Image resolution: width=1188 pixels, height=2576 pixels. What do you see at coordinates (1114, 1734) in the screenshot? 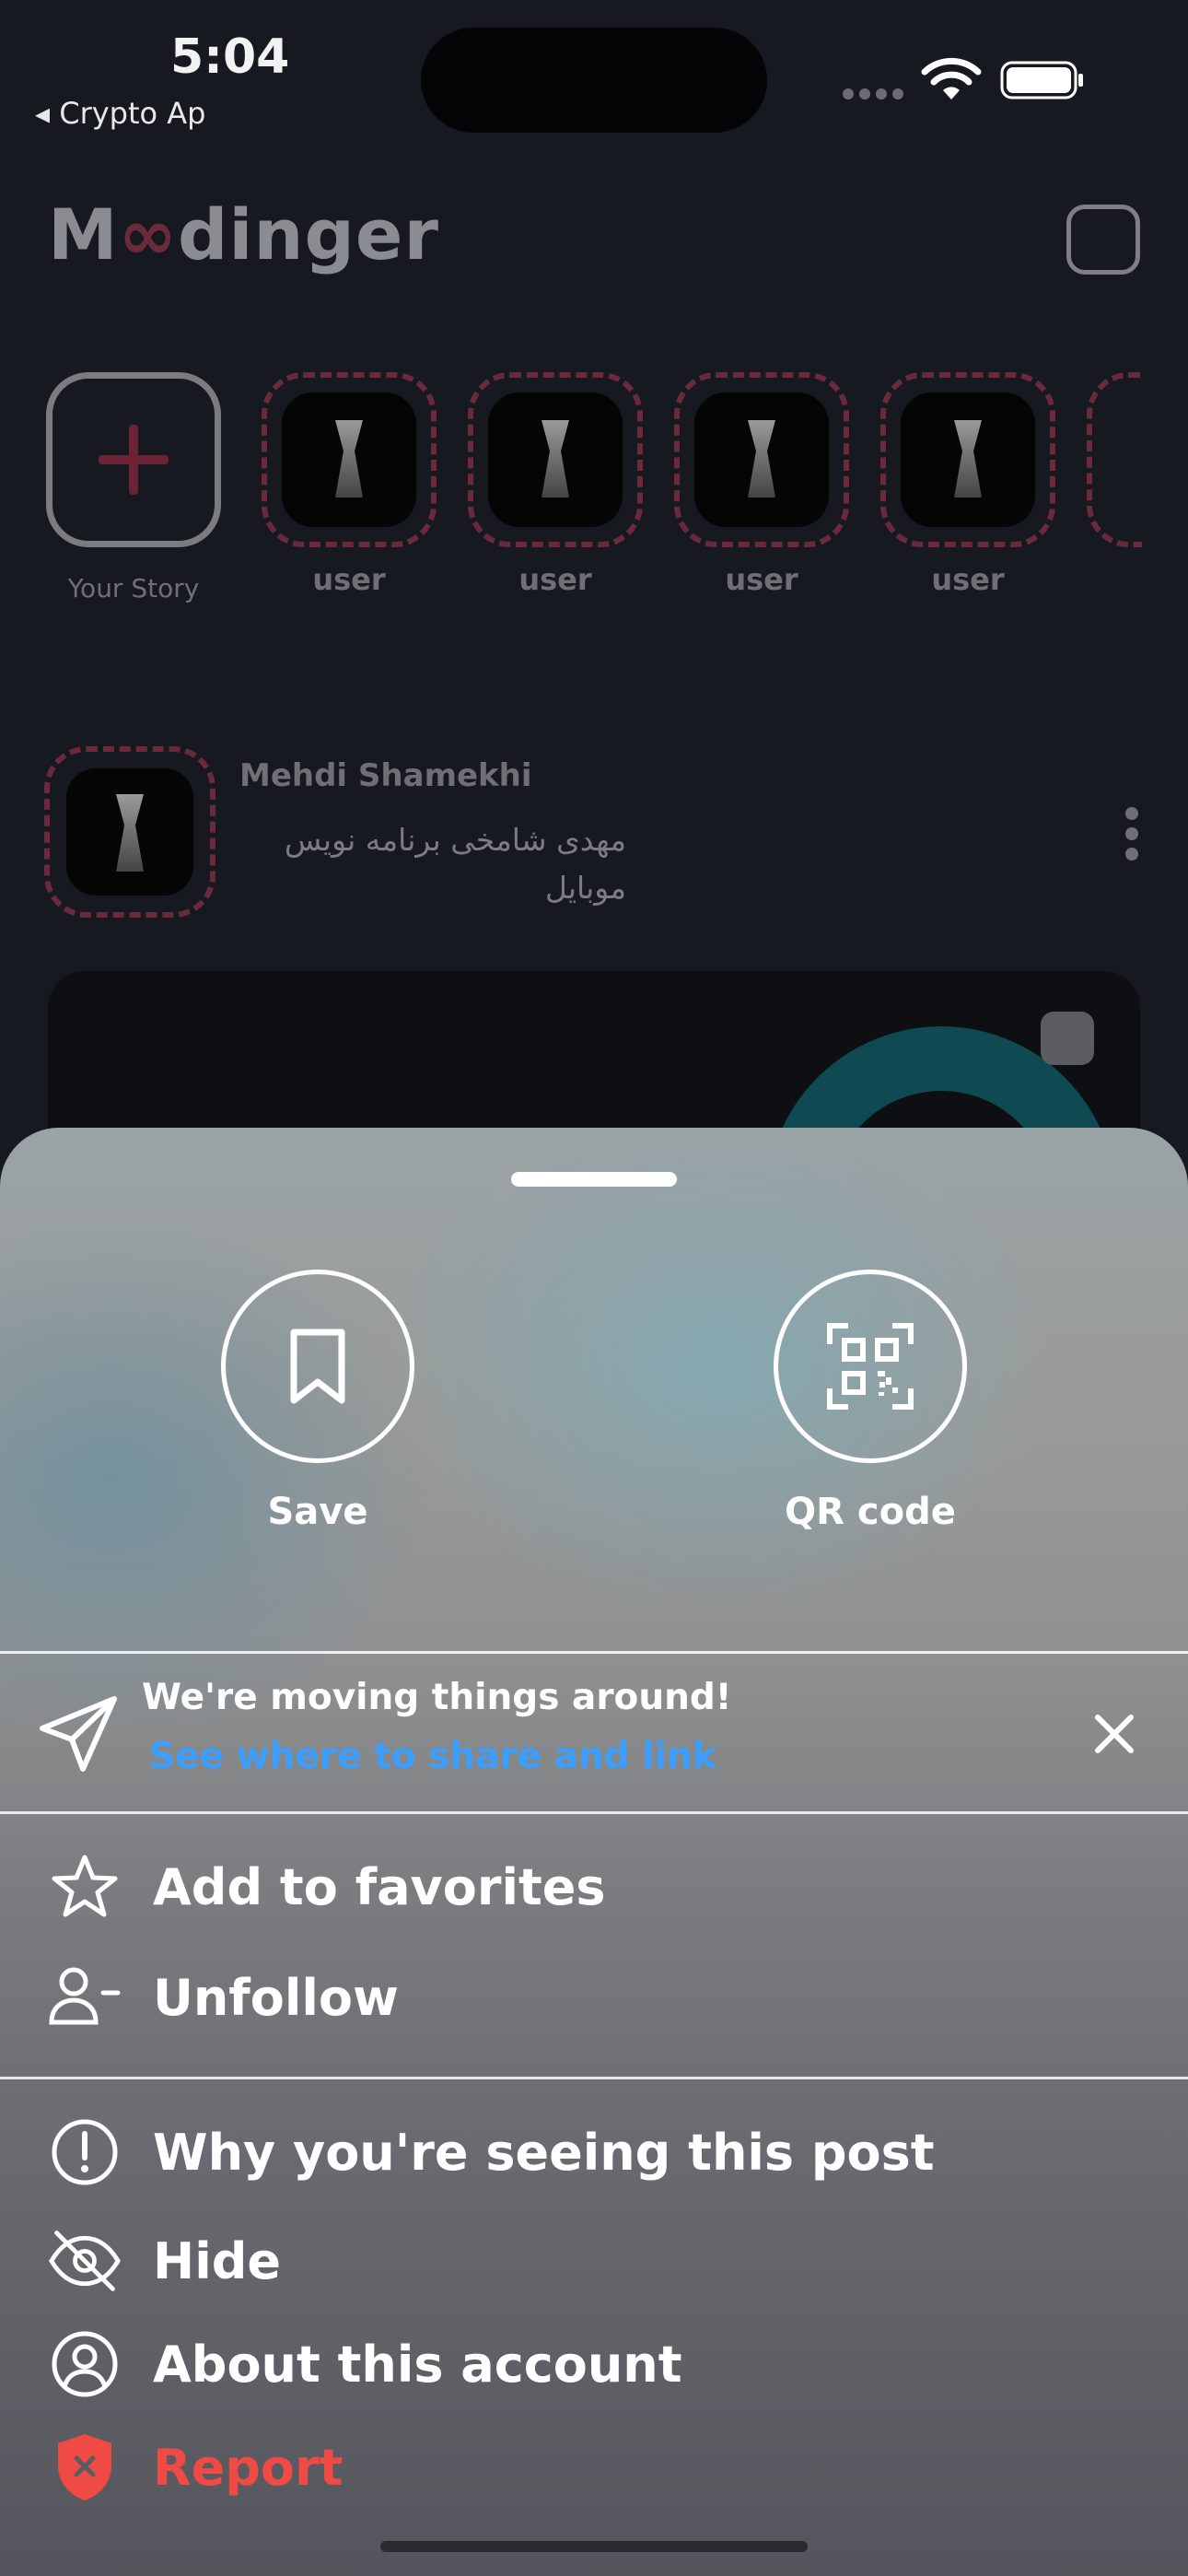
I see `close-icon` at bounding box center [1114, 1734].